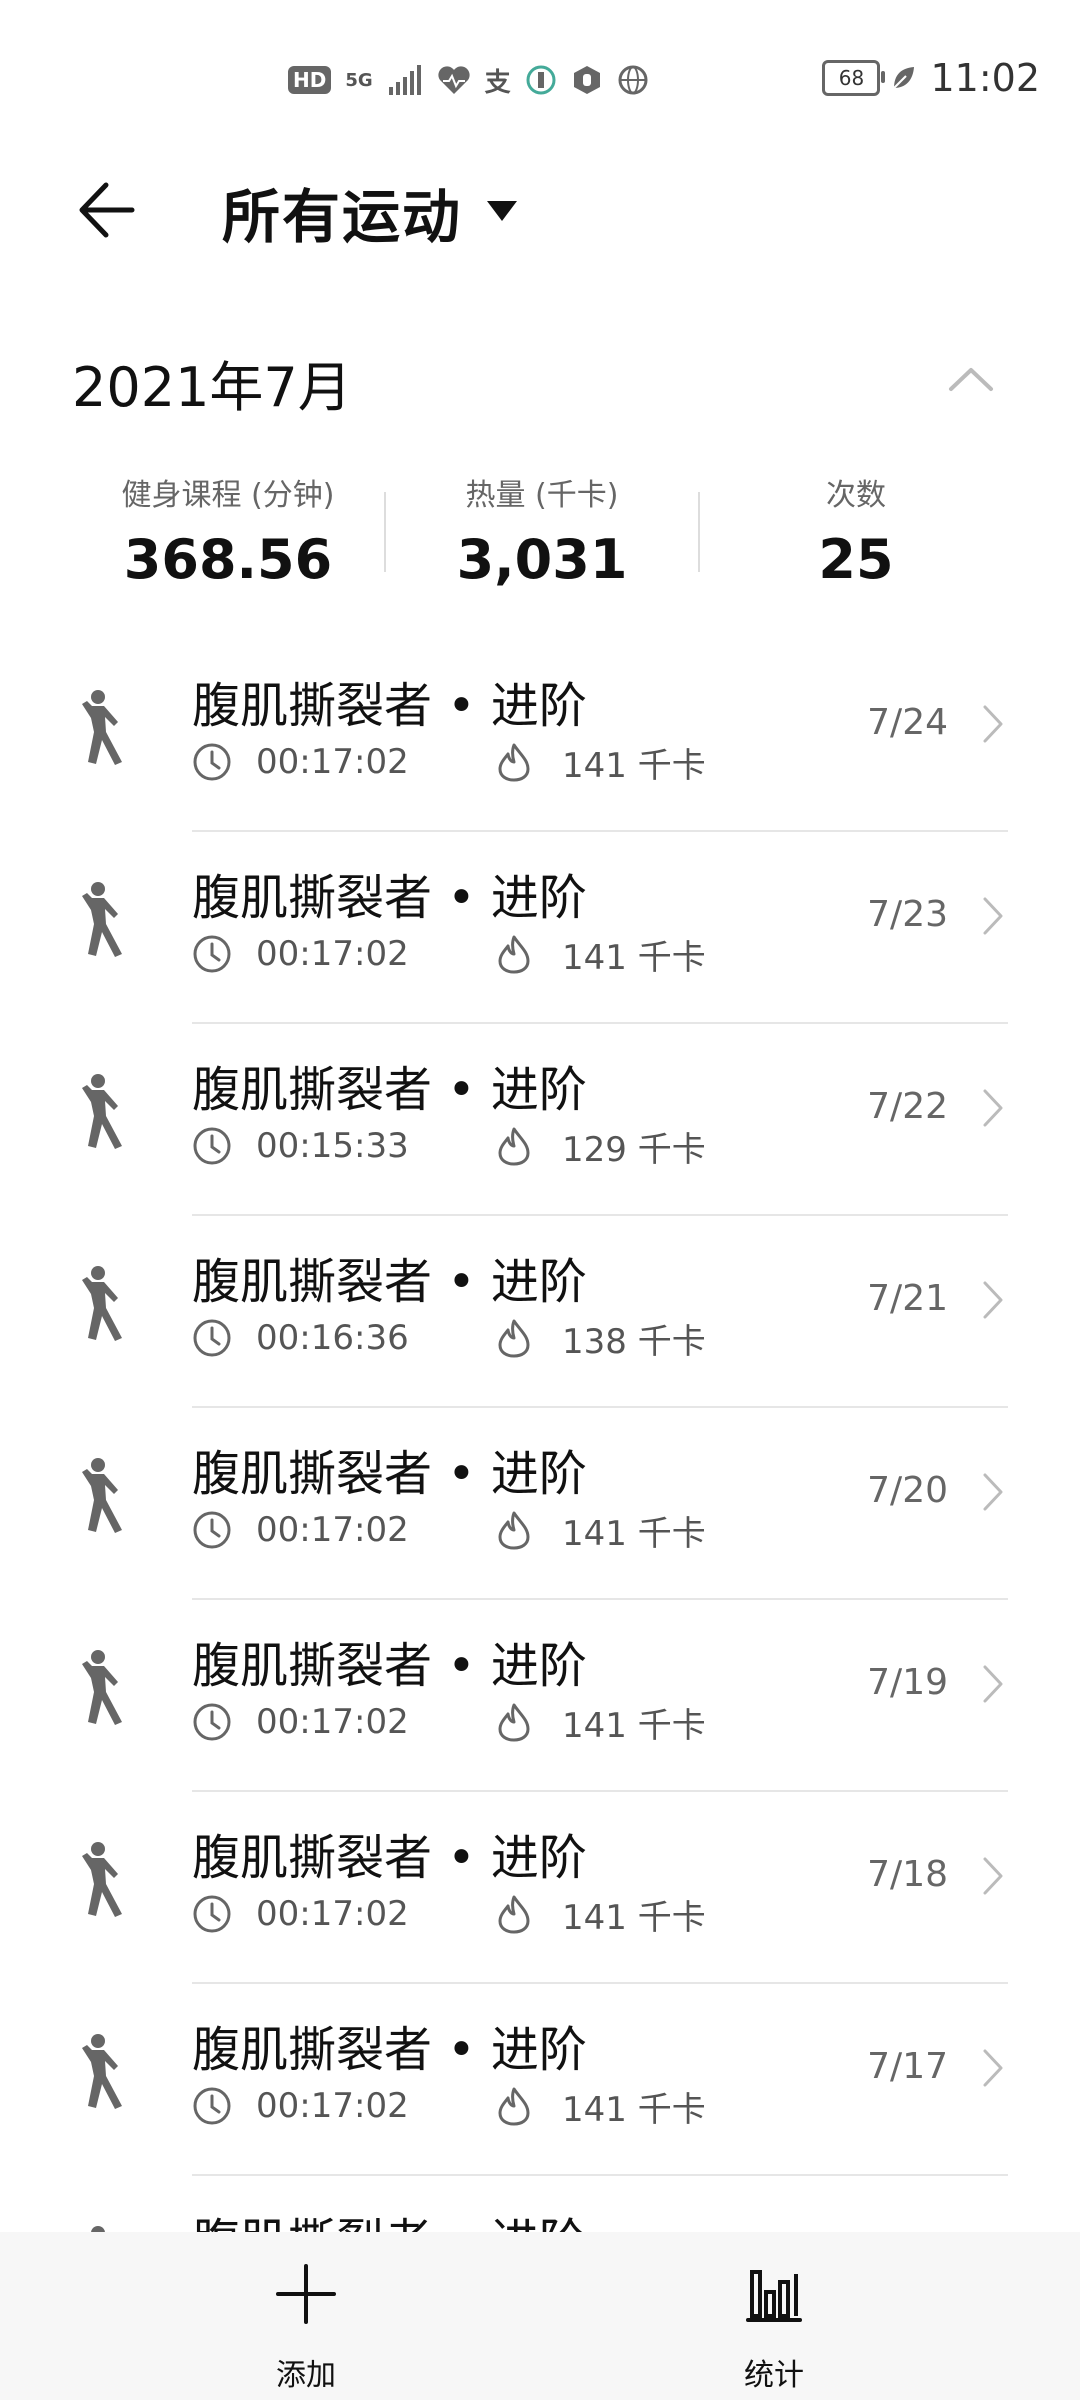  I want to click on workout-meta: 00:16:36 138 千卡, so click(449, 1339).